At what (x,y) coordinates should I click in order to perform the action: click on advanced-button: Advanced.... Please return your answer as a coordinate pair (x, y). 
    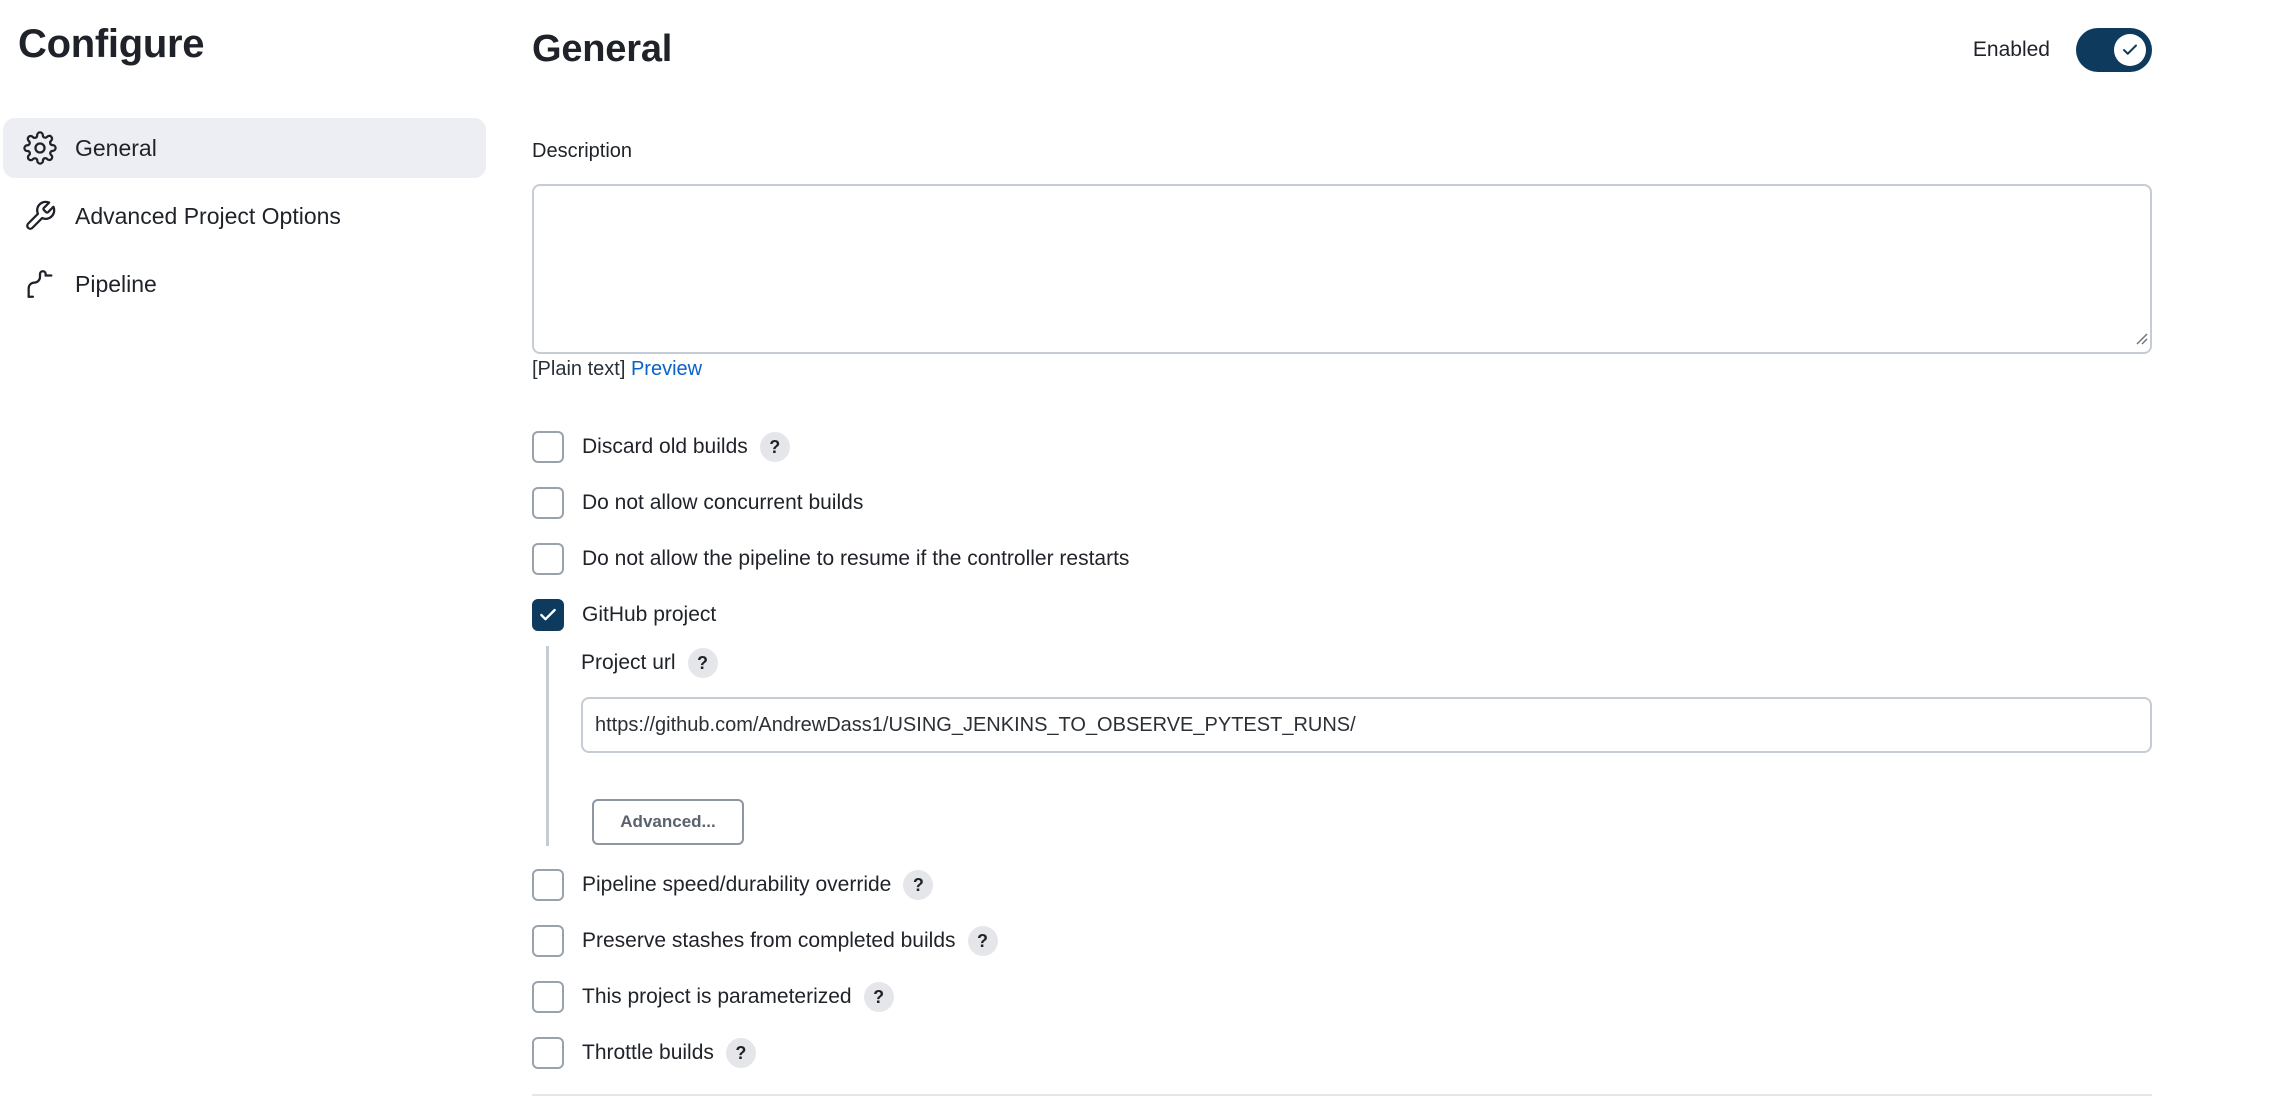
    Looking at the image, I should click on (668, 822).